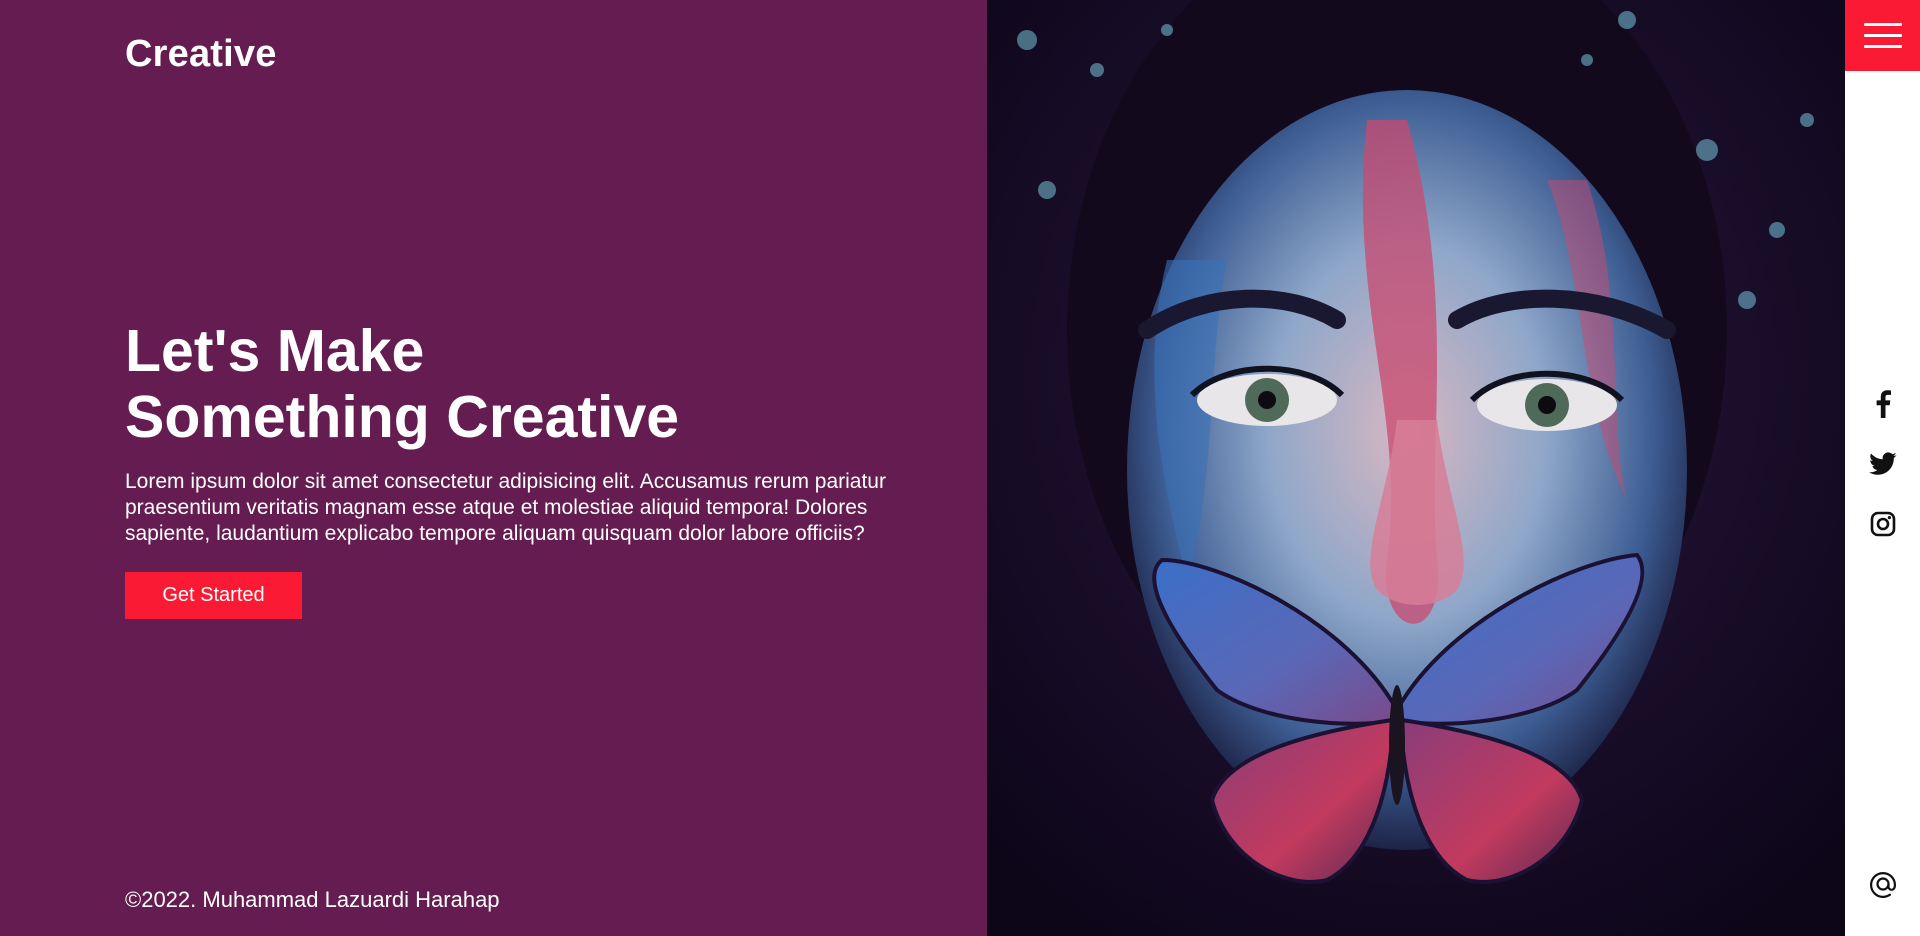  I want to click on hero-title: Let's Make Something Creative, so click(535, 384).